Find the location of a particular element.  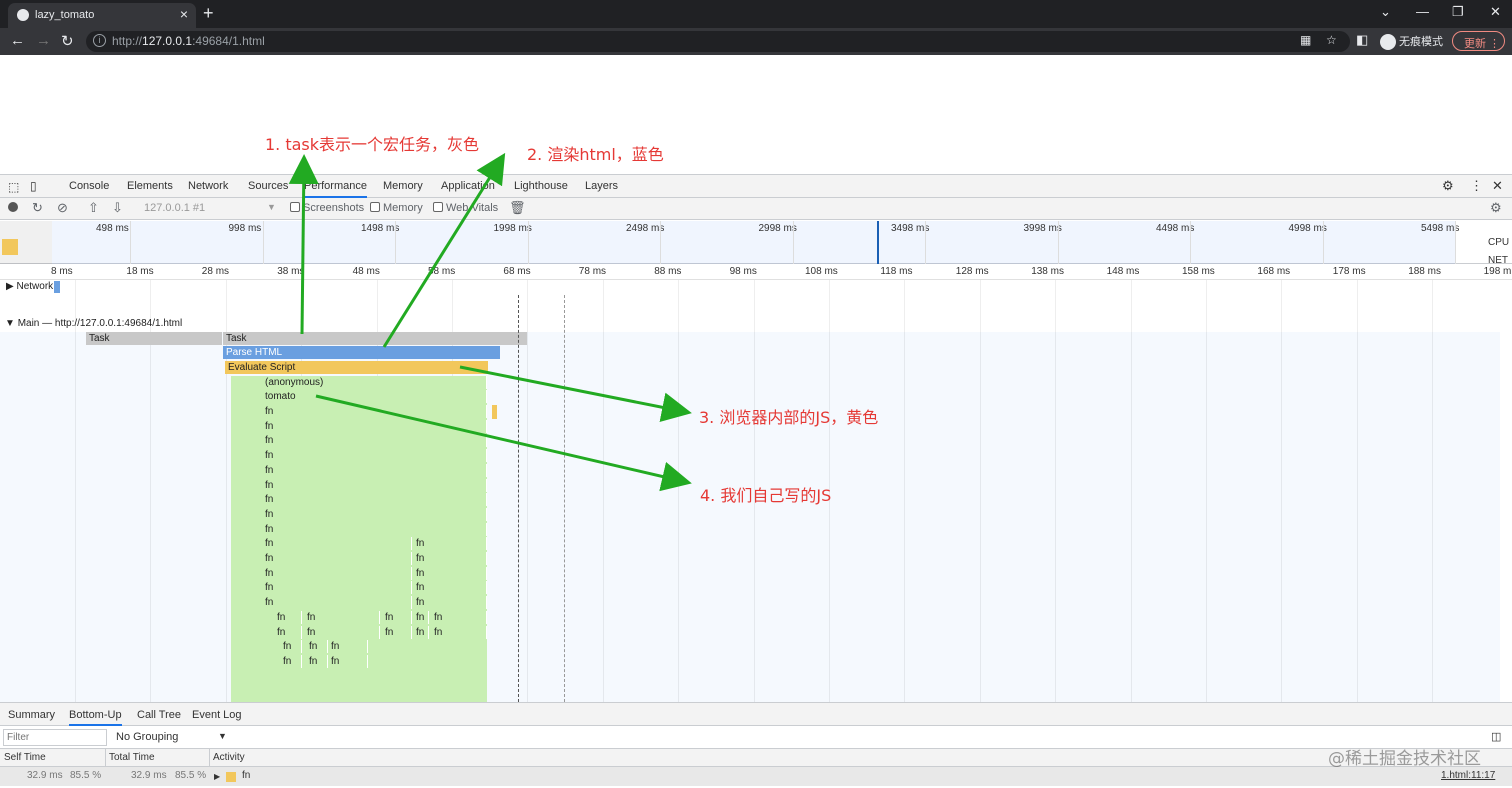

tab-bottom-up: Bottom-Up is located at coordinates (95, 717).